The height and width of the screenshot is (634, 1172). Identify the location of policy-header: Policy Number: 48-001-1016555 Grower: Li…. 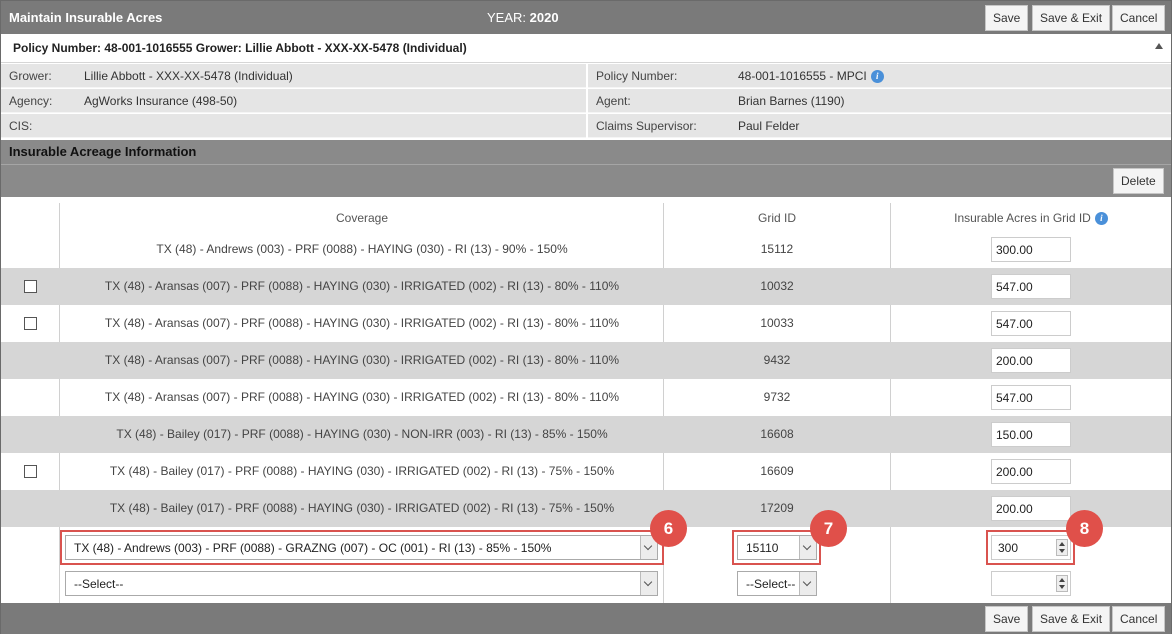
(586, 48).